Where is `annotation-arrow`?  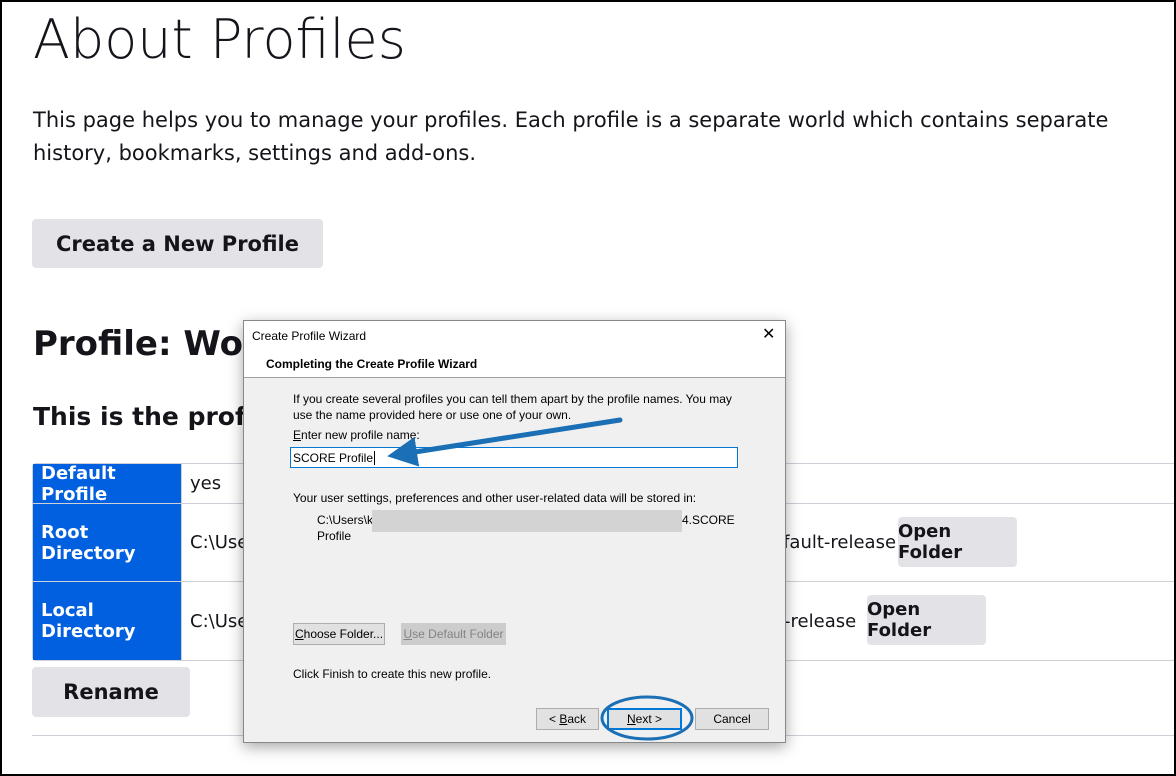 annotation-arrow is located at coordinates (505, 442).